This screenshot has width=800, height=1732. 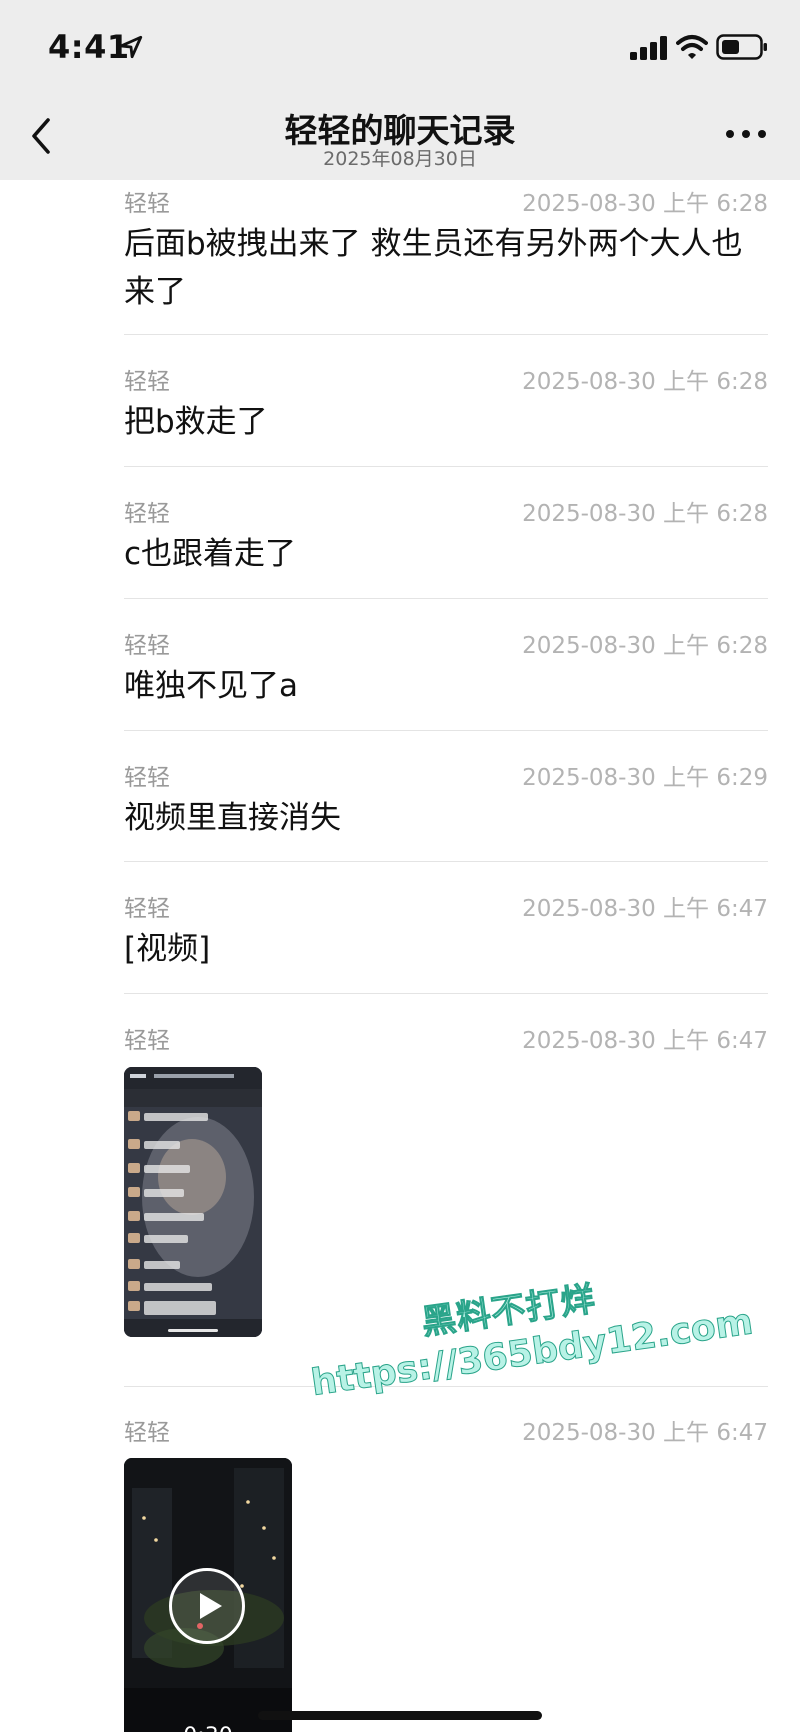 I want to click on message-text: c也跟着走了, so click(x=210, y=554).